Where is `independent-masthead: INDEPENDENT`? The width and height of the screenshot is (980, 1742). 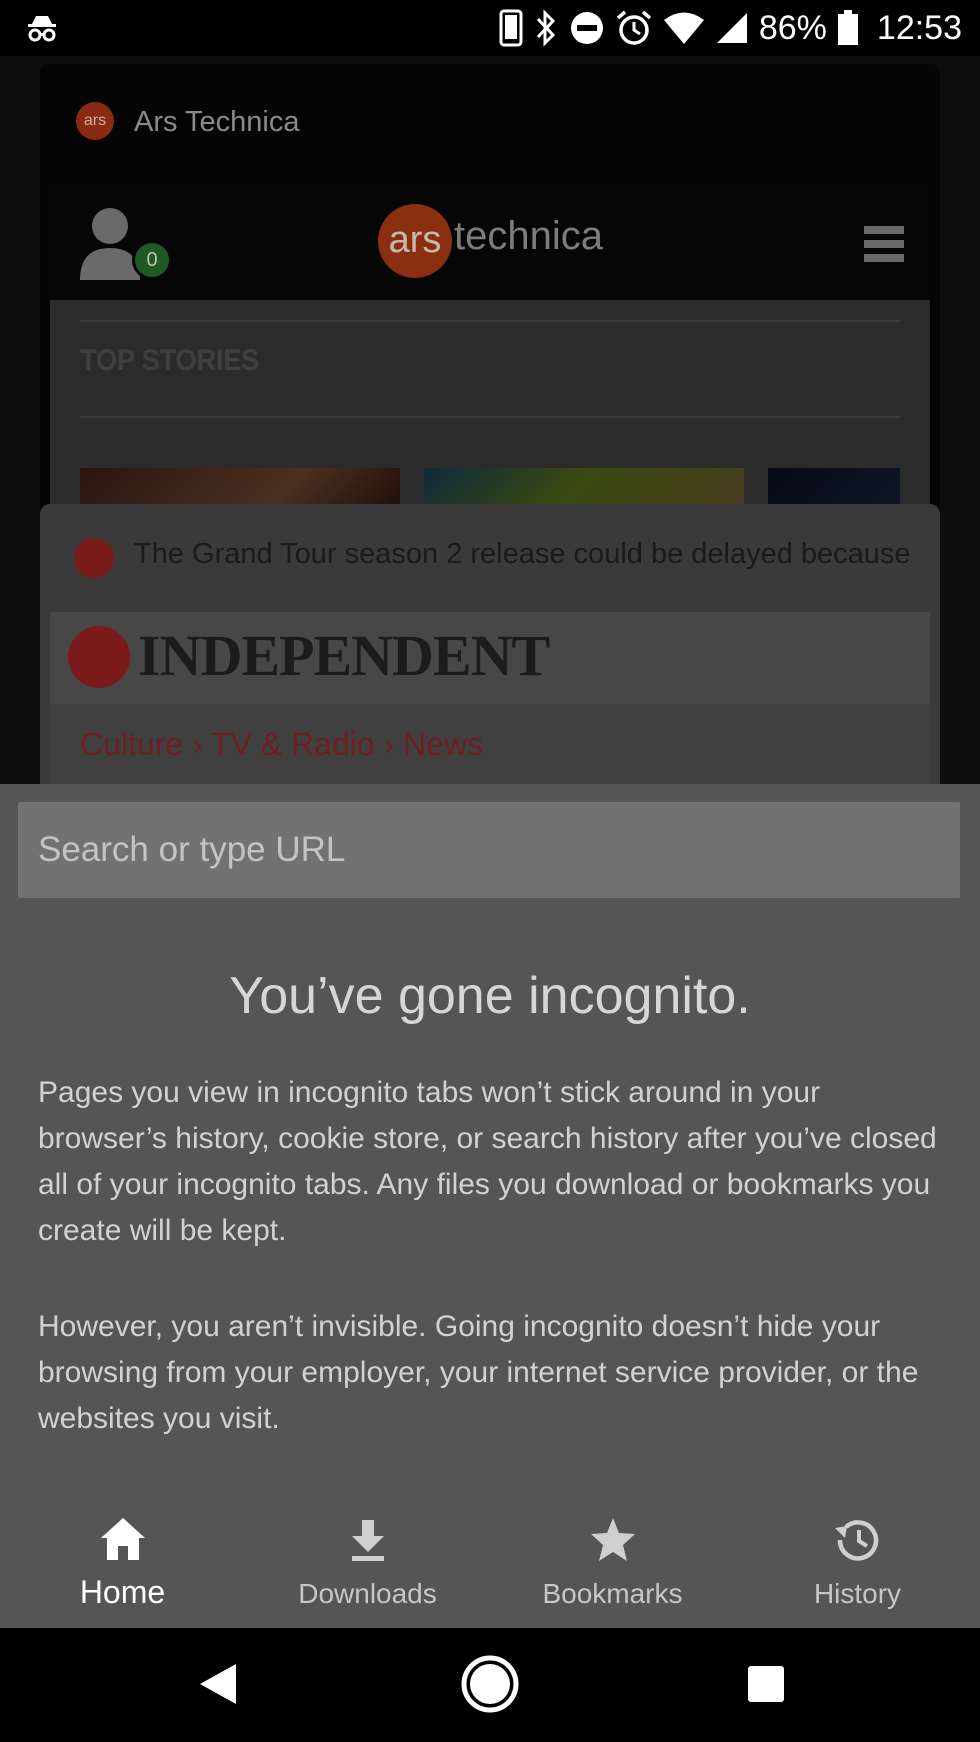 independent-masthead: INDEPENDENT is located at coordinates (344, 655).